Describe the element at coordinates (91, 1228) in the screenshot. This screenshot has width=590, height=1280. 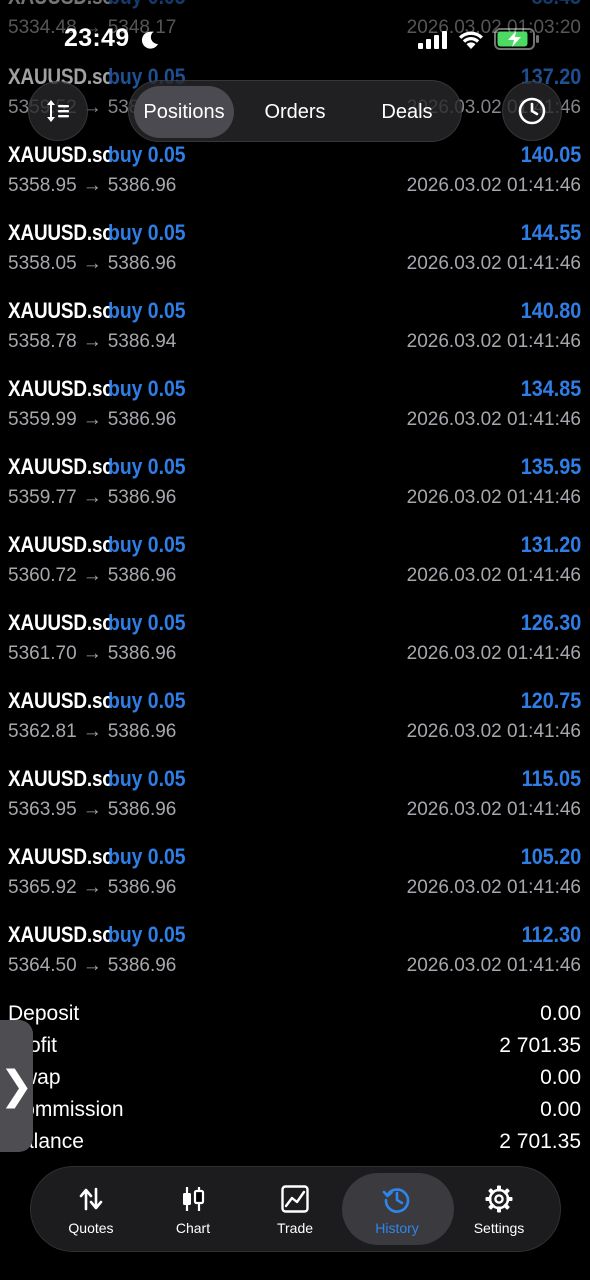
I see `tab-label: Quotes` at that location.